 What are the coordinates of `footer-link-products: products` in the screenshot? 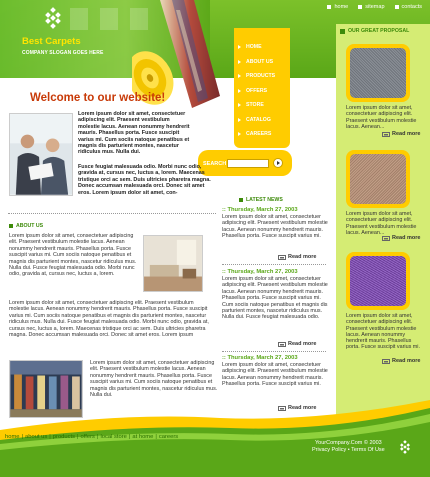 It's located at (64, 437).